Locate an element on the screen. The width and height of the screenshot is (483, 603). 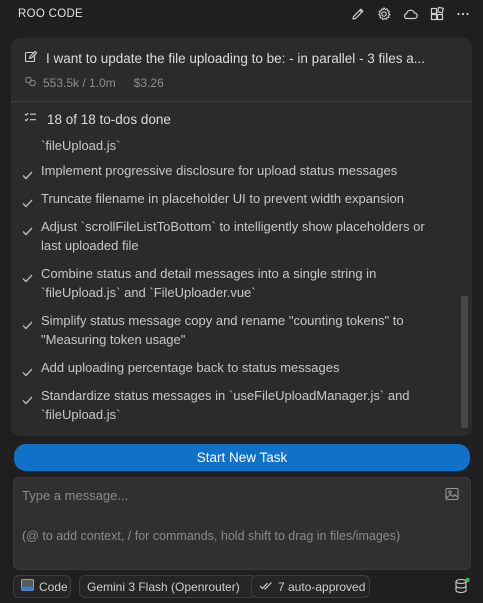
model-selector: Gemini 3 Flash (Openrouter) is located at coordinates (168, 586).